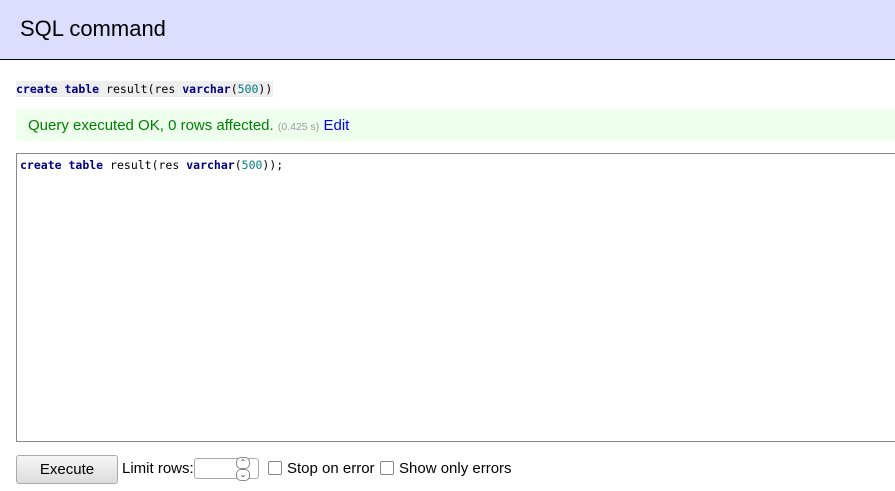 This screenshot has width=895, height=491. Describe the element at coordinates (455, 468) in the screenshot. I see `show-only-errors-label: Show only errors` at that location.